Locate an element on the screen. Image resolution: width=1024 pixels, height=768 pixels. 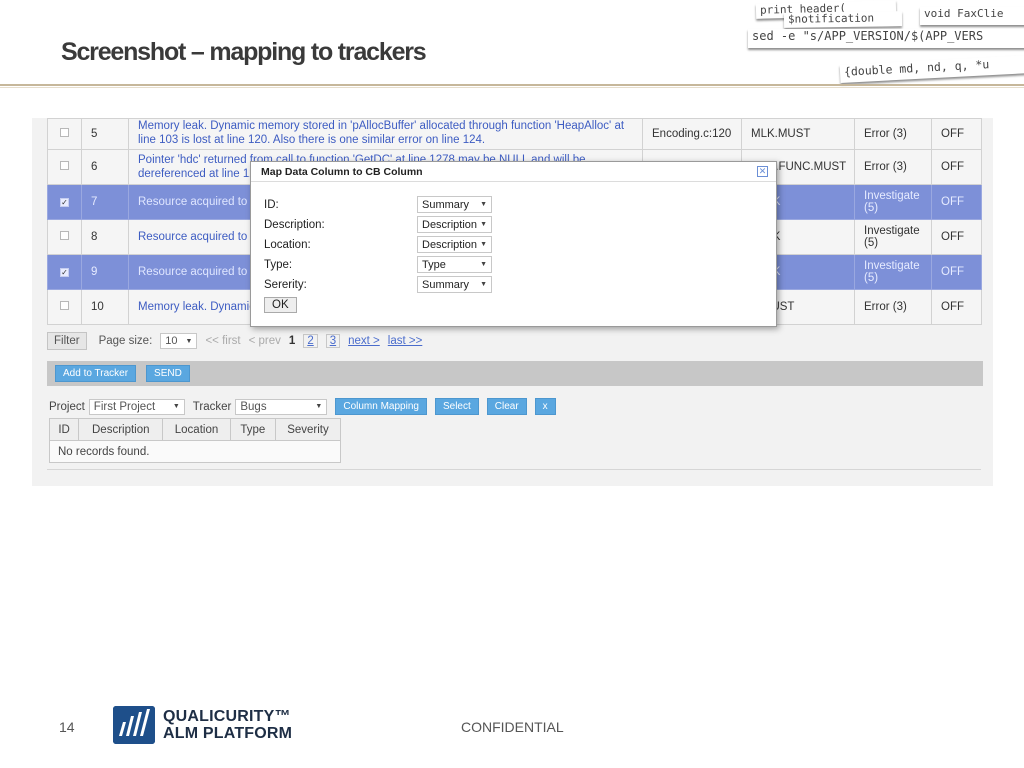
divider is located at coordinates (514, 469).